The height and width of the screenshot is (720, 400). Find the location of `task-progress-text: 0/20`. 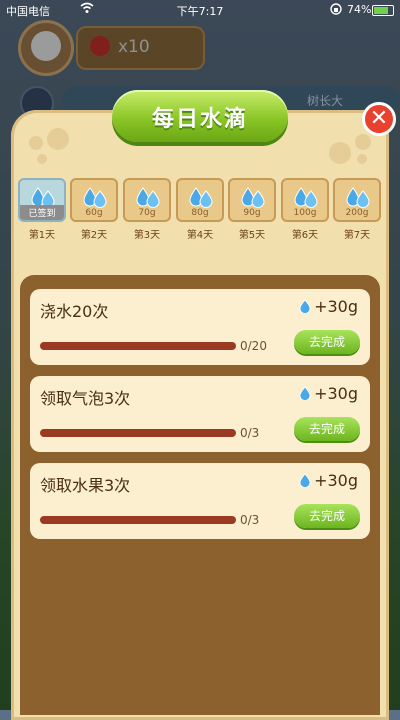

task-progress-text: 0/20 is located at coordinates (253, 346).